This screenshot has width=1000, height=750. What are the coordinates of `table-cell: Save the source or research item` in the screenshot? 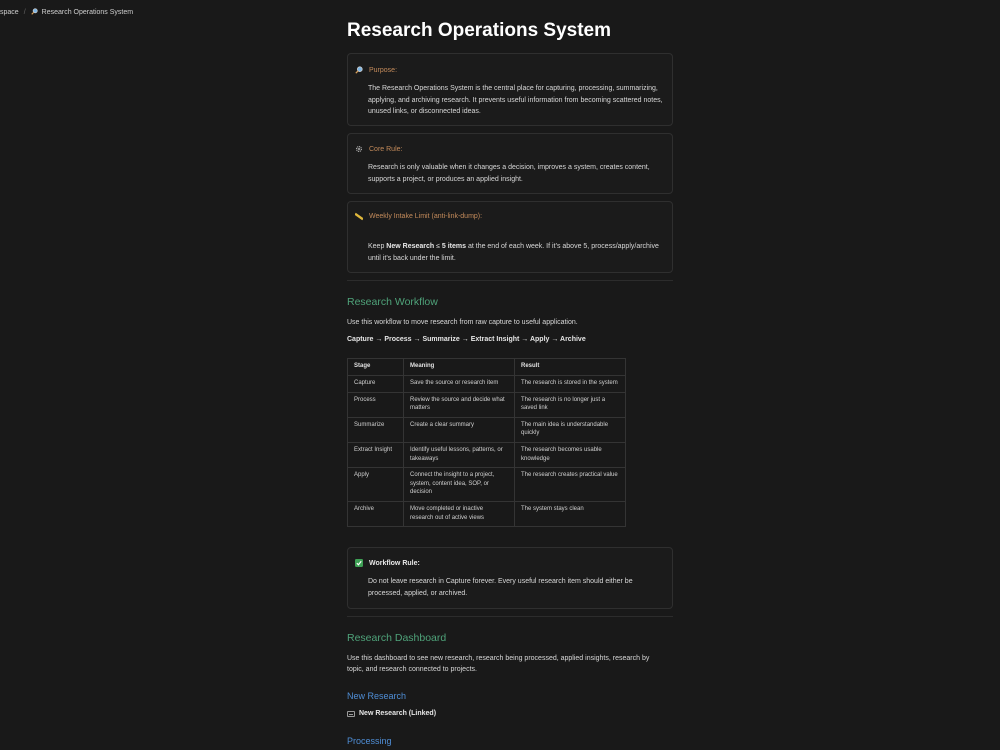 It's located at (459, 384).